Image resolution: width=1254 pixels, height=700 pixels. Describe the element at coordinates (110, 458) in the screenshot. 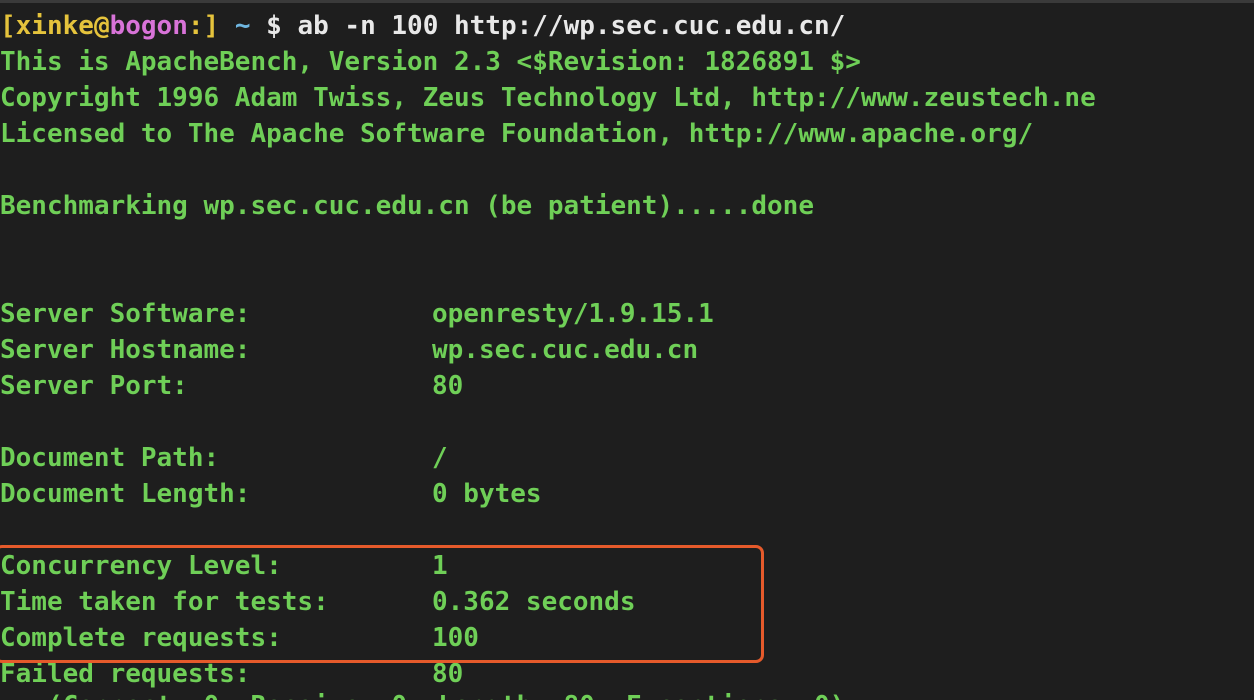

I see `document-path-label: Document Path:` at that location.